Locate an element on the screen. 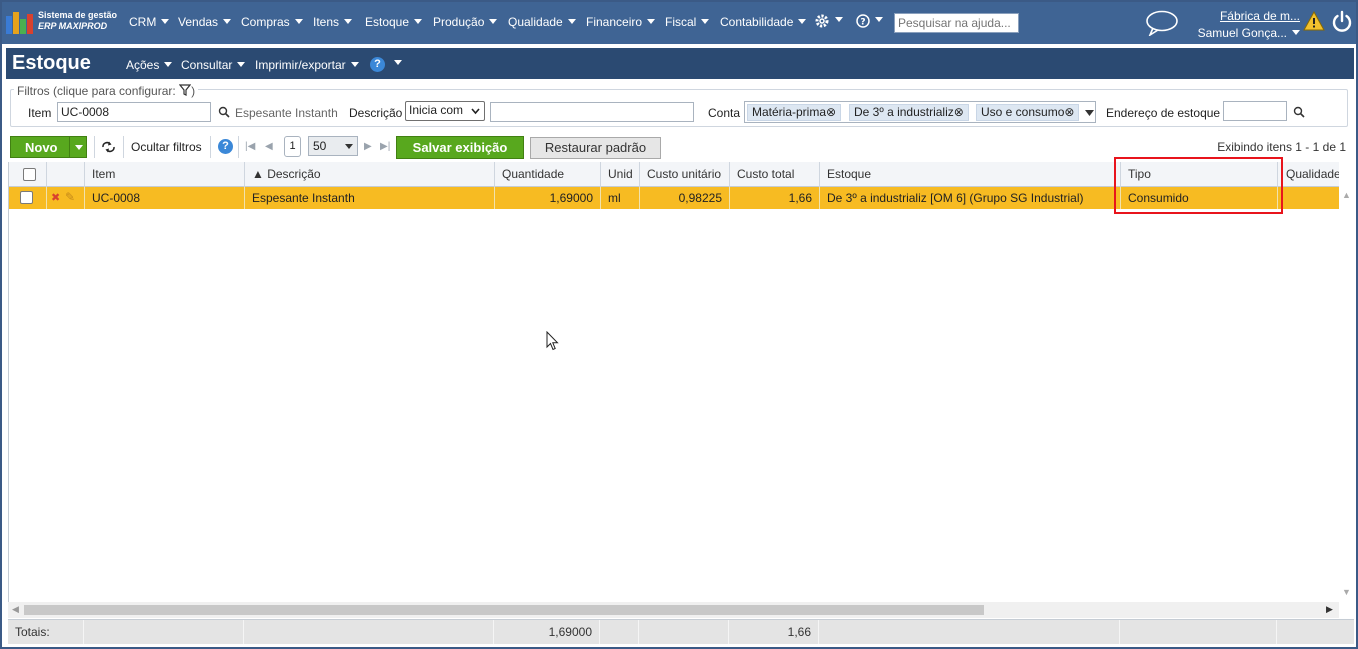 The image size is (1358, 649). cell-custo-total: 1,66 is located at coordinates (775, 198).